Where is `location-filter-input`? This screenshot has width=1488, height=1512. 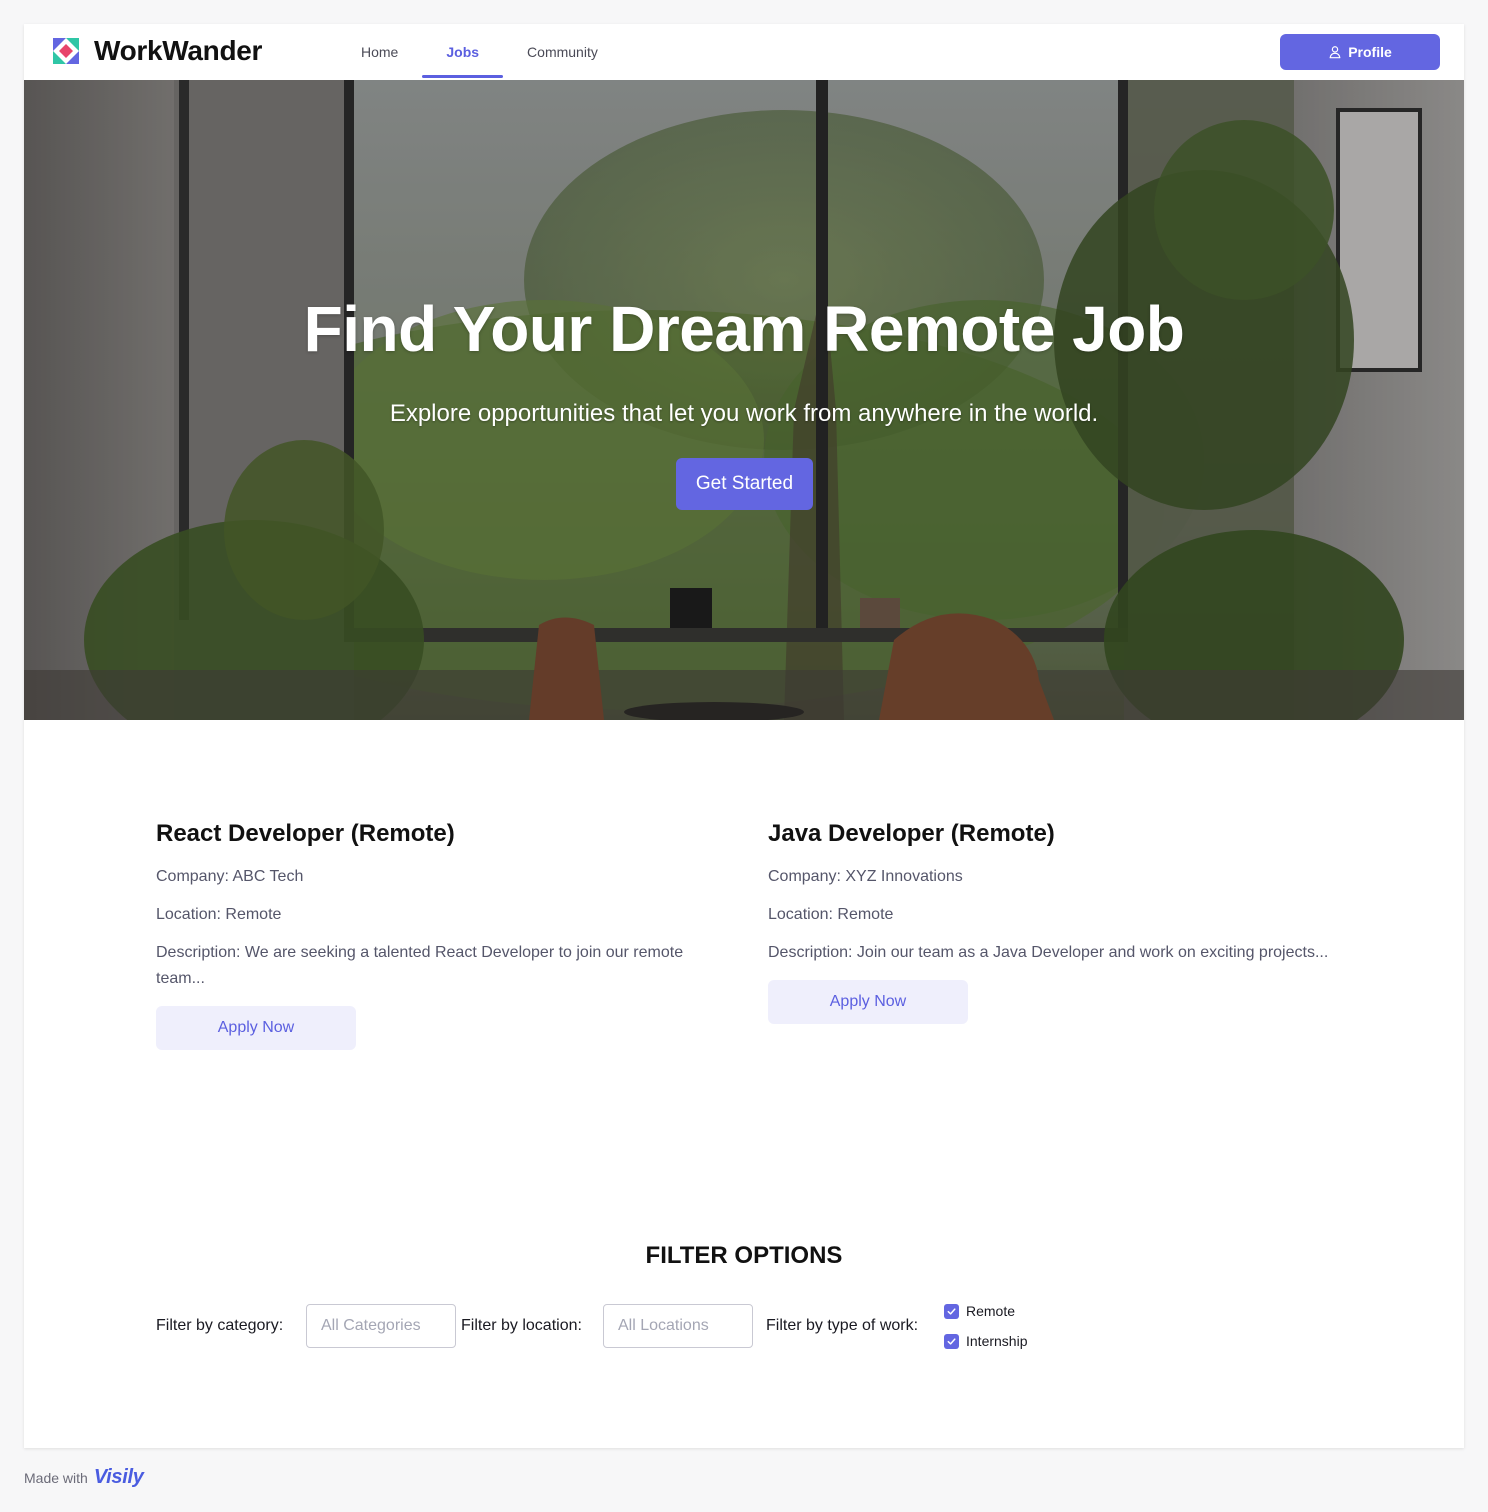 location-filter-input is located at coordinates (678, 1326).